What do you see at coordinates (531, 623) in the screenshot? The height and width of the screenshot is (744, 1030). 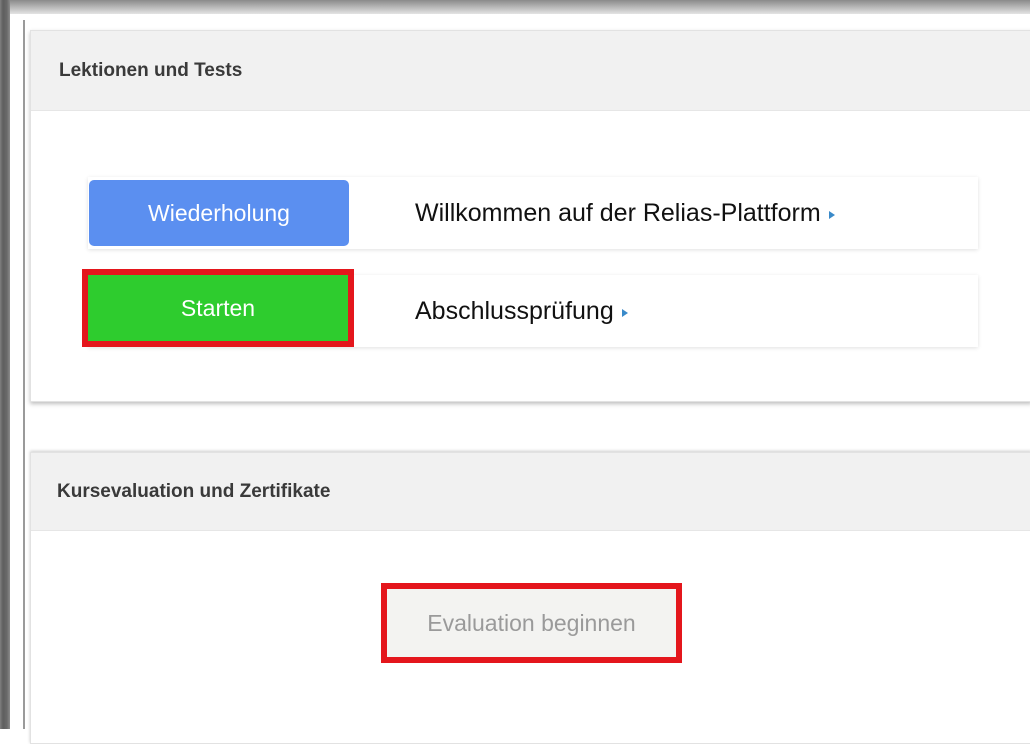 I see `begin-evaluation-button: Evaluation beginnen` at bounding box center [531, 623].